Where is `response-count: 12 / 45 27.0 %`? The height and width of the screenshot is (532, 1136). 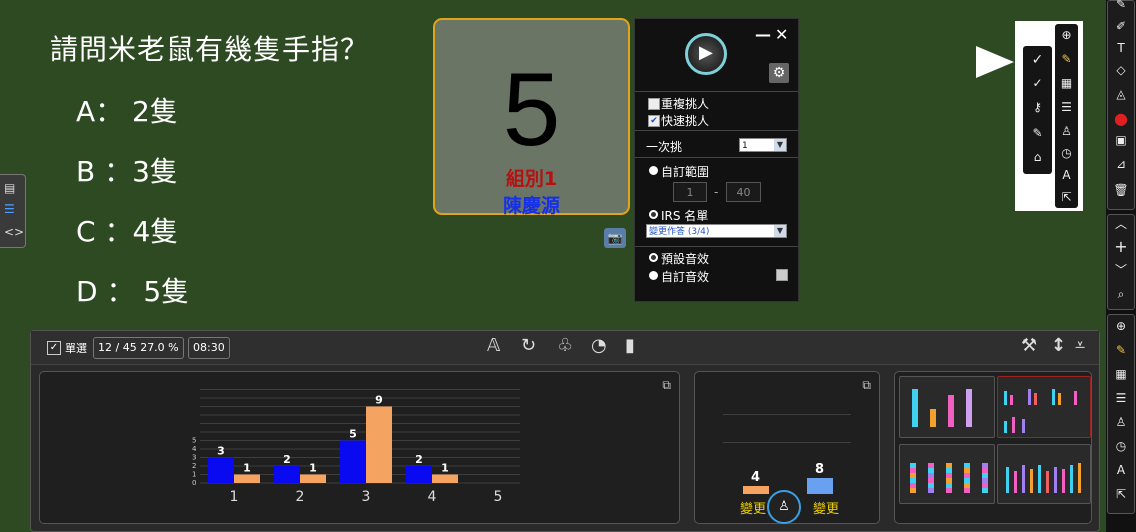 response-count: 12 / 45 27.0 % is located at coordinates (138, 348).